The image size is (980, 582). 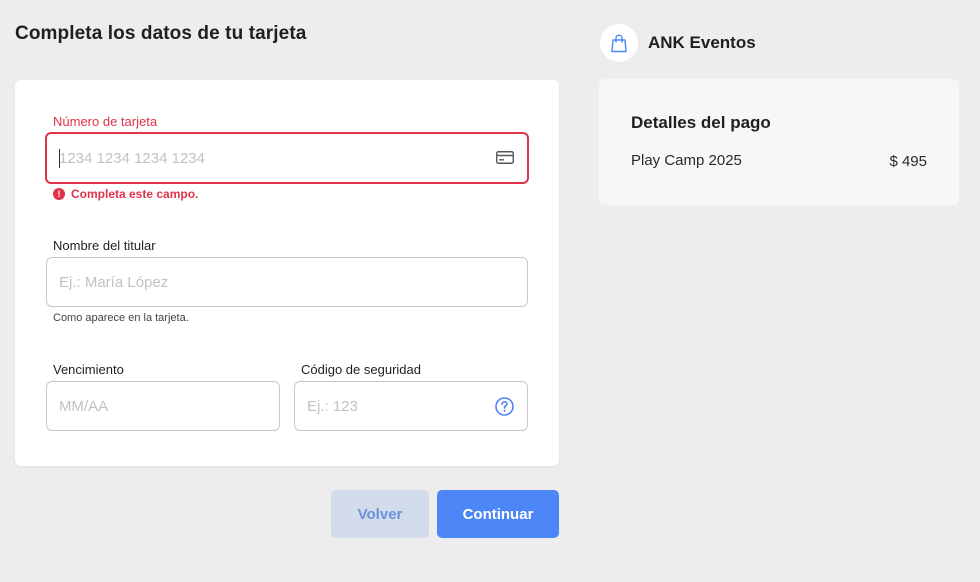 What do you see at coordinates (498, 514) in the screenshot?
I see `continue-button: Continuar` at bounding box center [498, 514].